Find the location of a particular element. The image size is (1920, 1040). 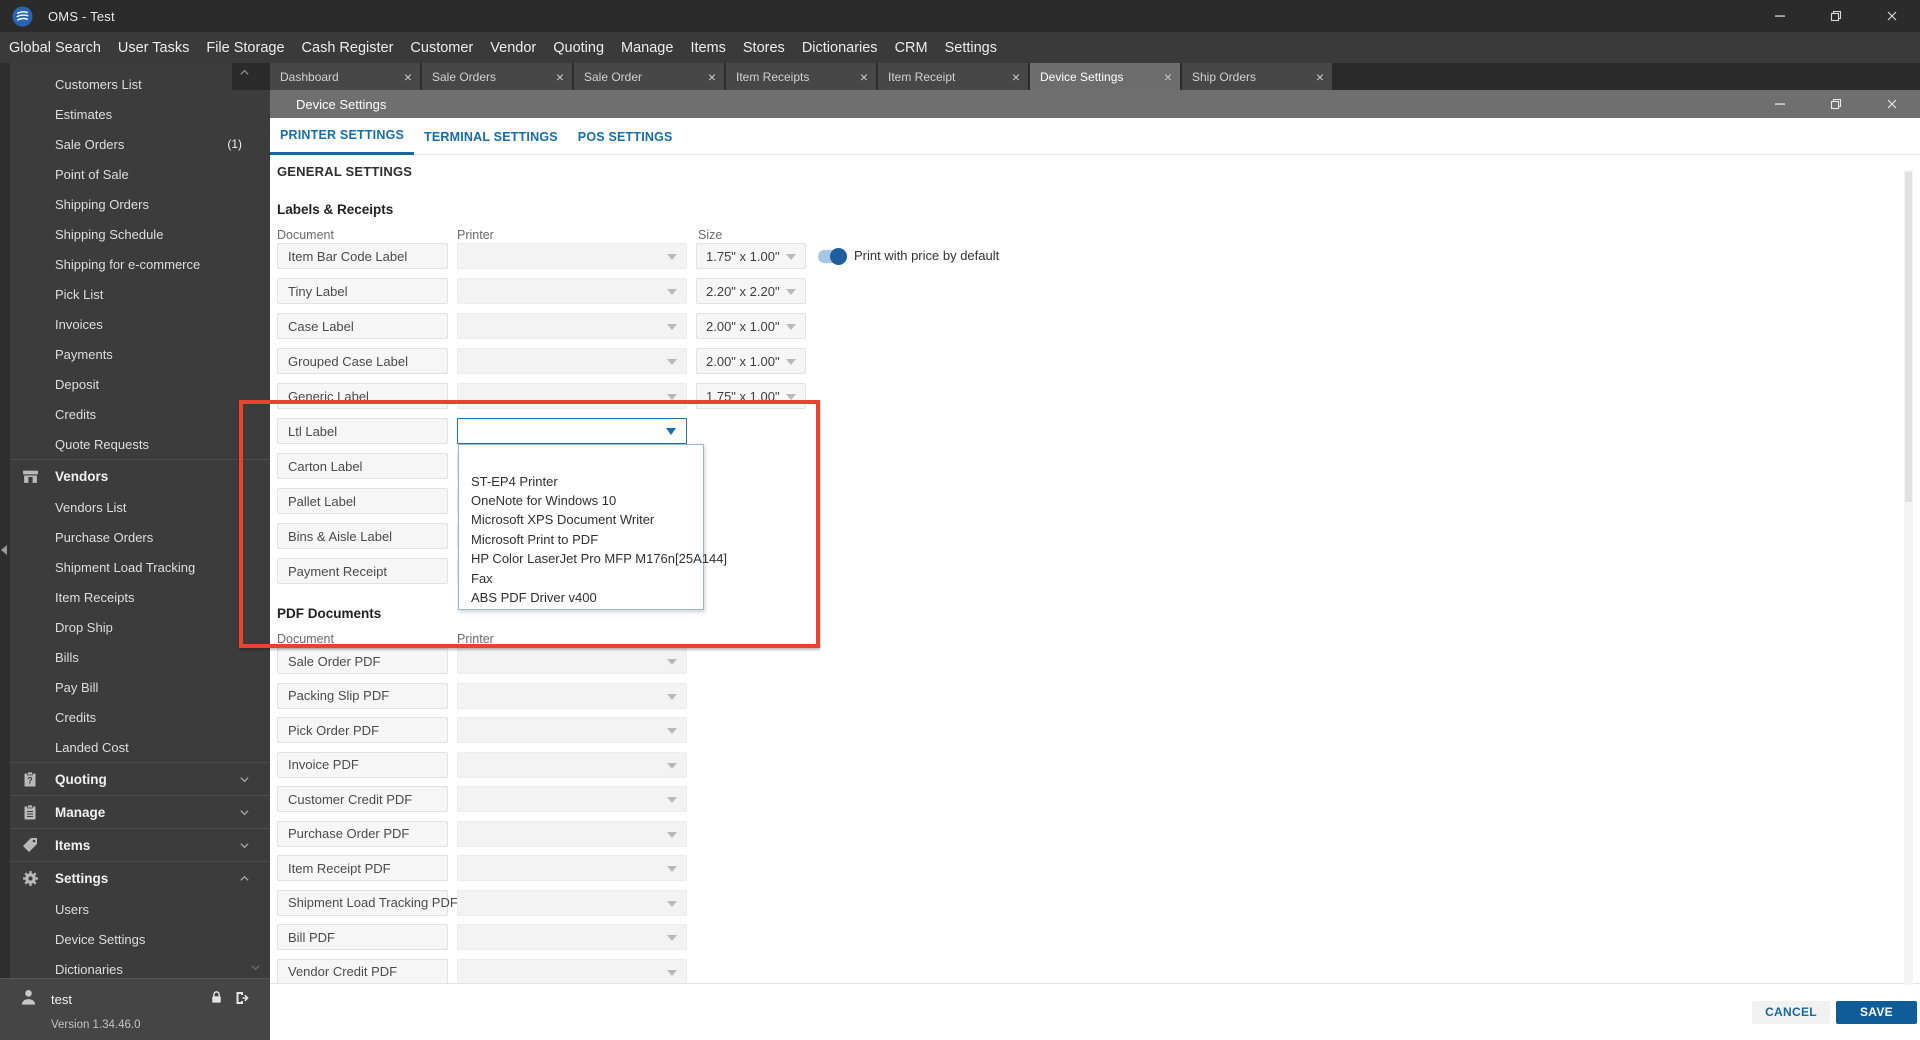

tab-item-receipts: Item Receipts × is located at coordinates (801, 76).